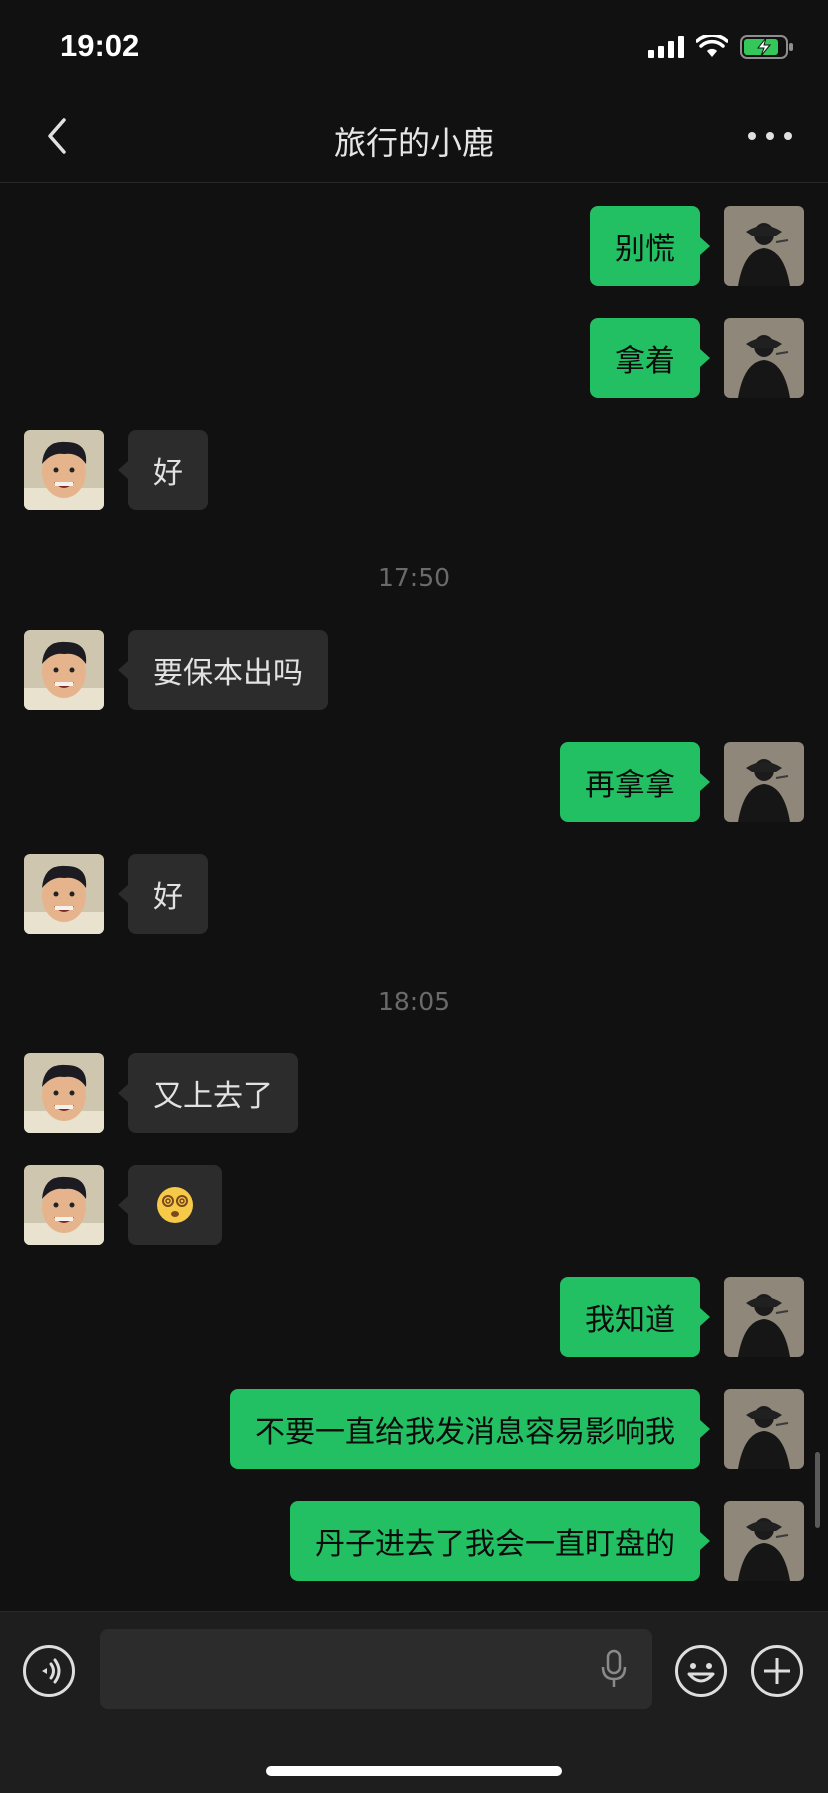 The width and height of the screenshot is (828, 1793). I want to click on timestamp: 18:05, so click(414, 1001).